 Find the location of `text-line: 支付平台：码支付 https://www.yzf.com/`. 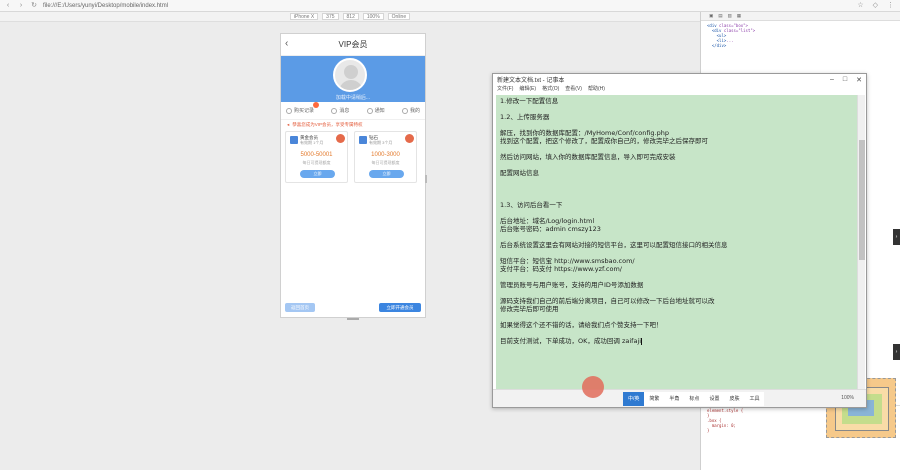

text-line: 支付平台：码支付 https://www.yzf.com/ is located at coordinates (561, 269).